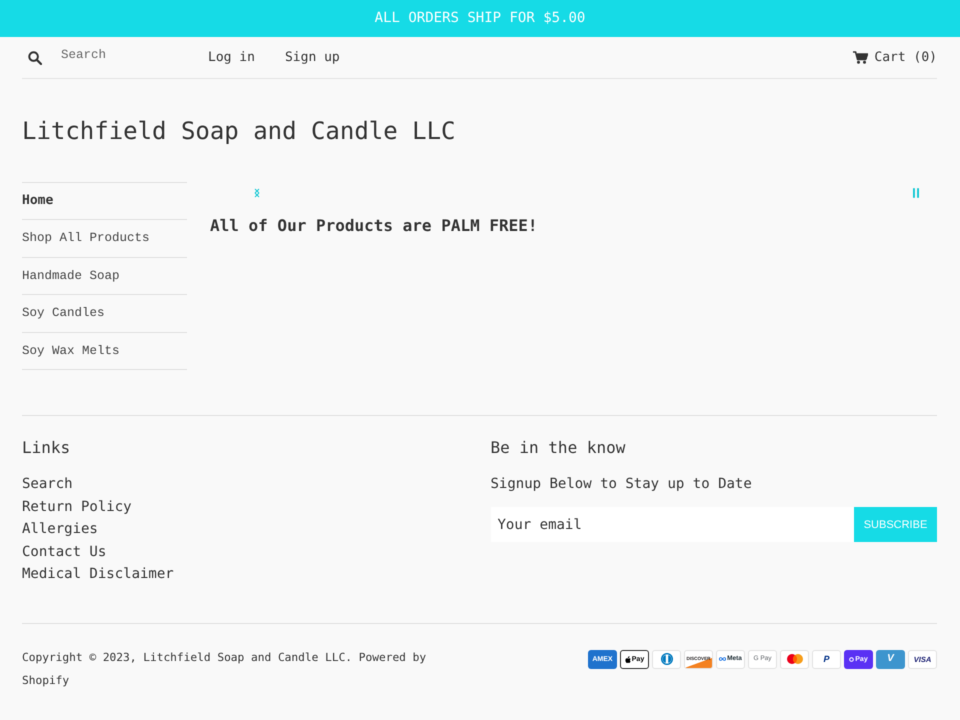 The image size is (960, 720). I want to click on ring-icon, so click(851, 659).